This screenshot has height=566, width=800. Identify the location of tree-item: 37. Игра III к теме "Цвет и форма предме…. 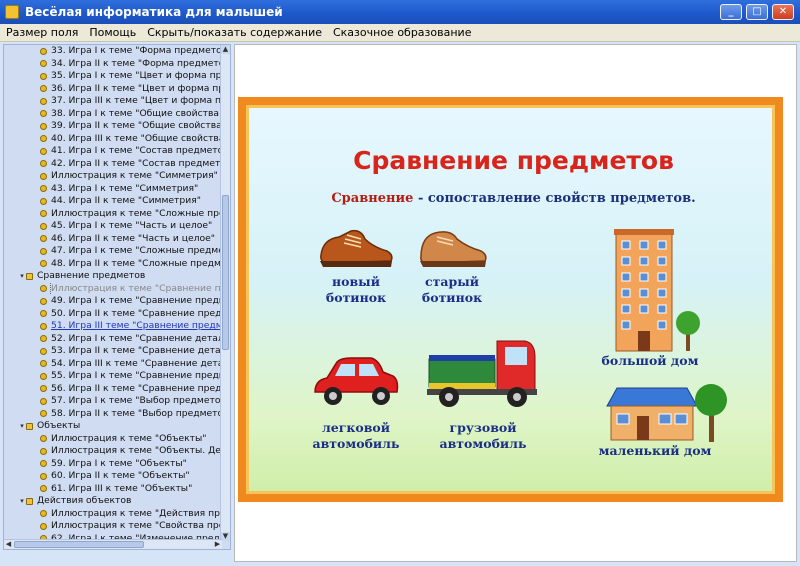
(113, 101).